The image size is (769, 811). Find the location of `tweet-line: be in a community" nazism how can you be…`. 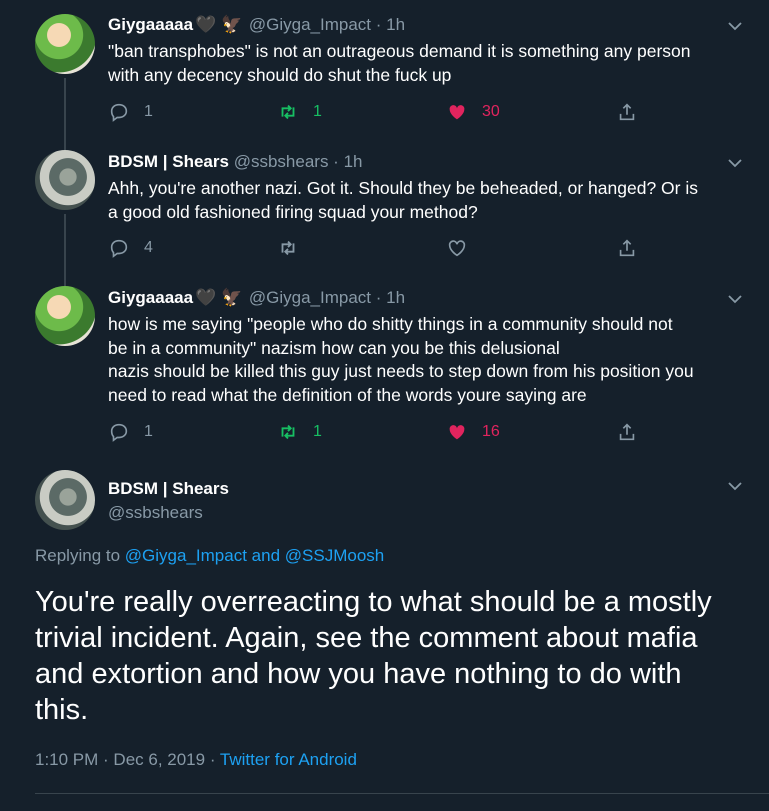

tweet-line: be in a community" nazism how can you be… is located at coordinates (334, 347).